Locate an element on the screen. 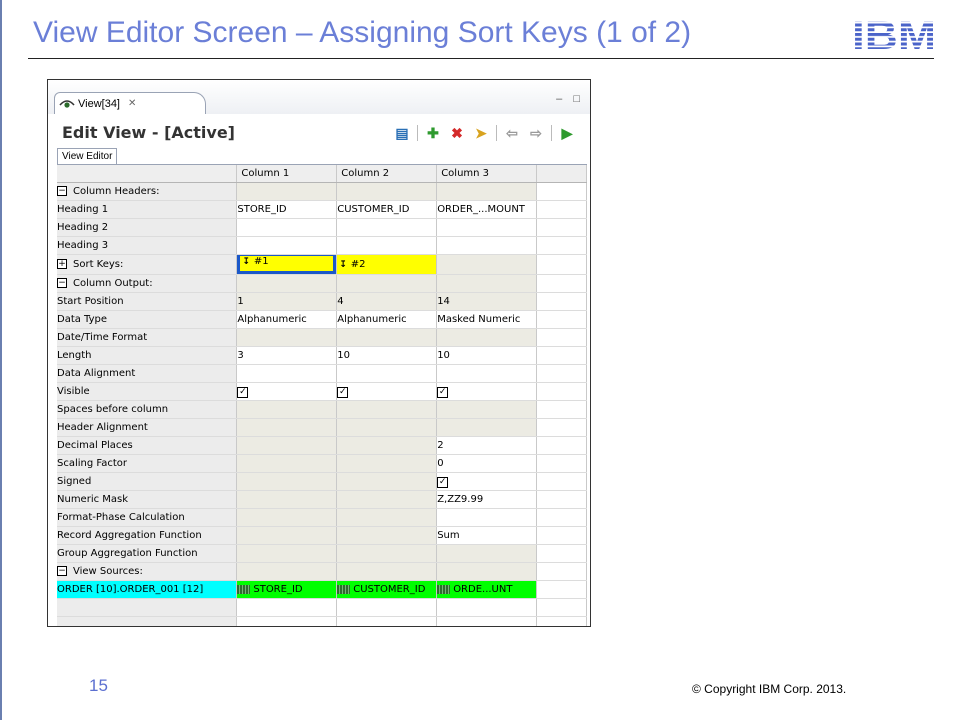 This screenshot has height=720, width=960. activate-icon: ▶ is located at coordinates (567, 133).